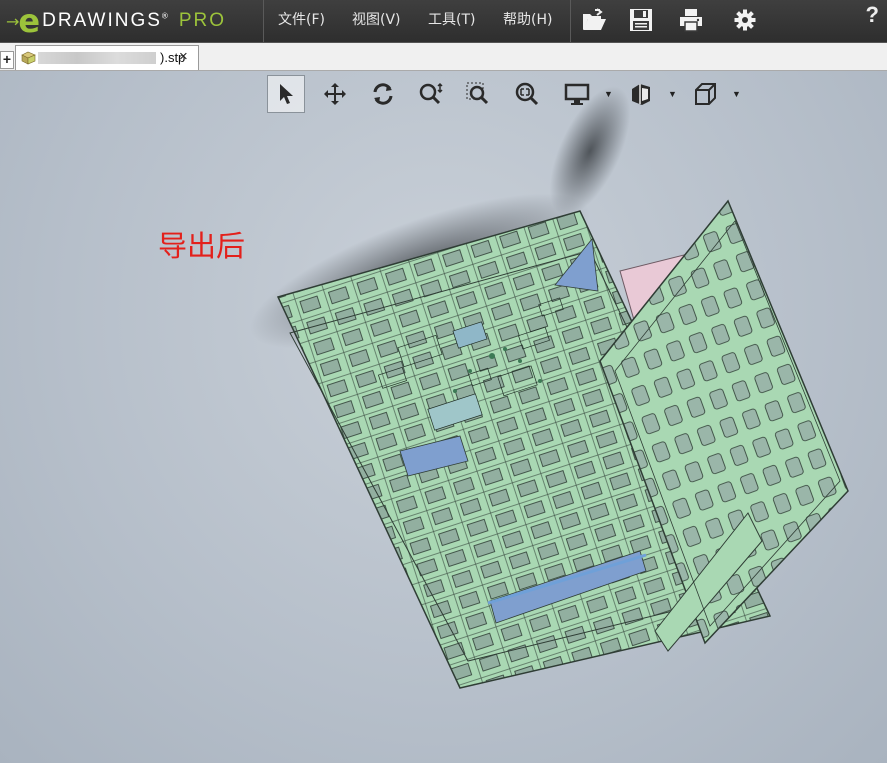 This screenshot has height=763, width=887. What do you see at coordinates (641, 20) in the screenshot?
I see `save-icon` at bounding box center [641, 20].